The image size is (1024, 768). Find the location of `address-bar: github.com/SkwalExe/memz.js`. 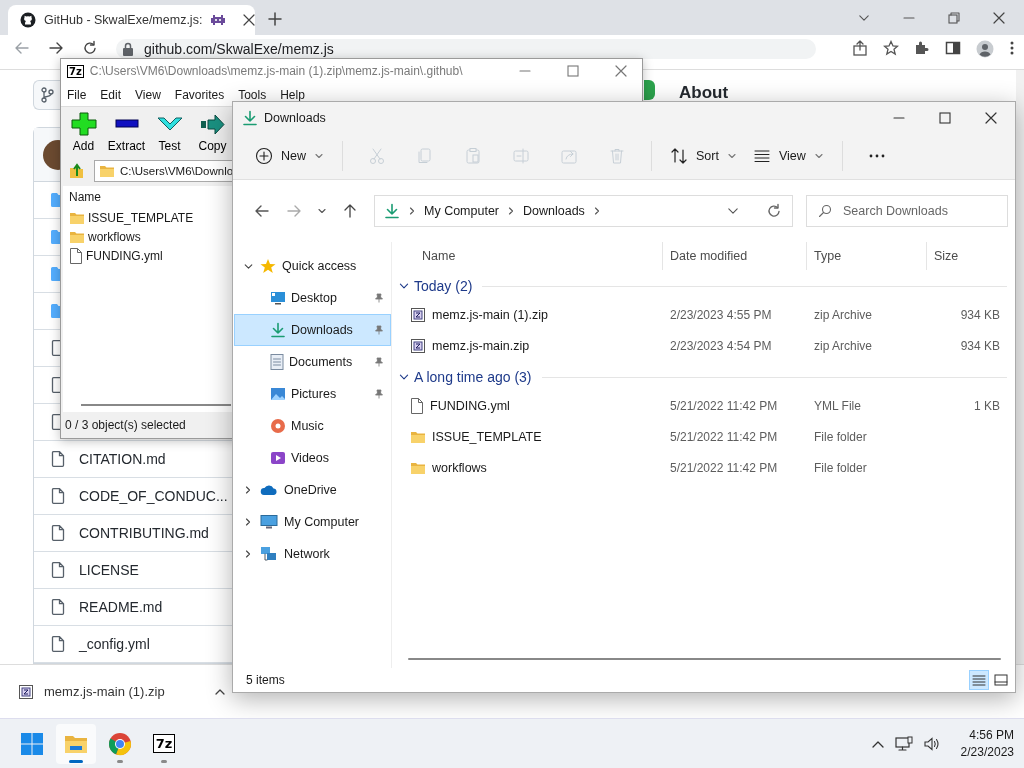

address-bar: github.com/SkwalExe/memz.js is located at coordinates (466, 49).